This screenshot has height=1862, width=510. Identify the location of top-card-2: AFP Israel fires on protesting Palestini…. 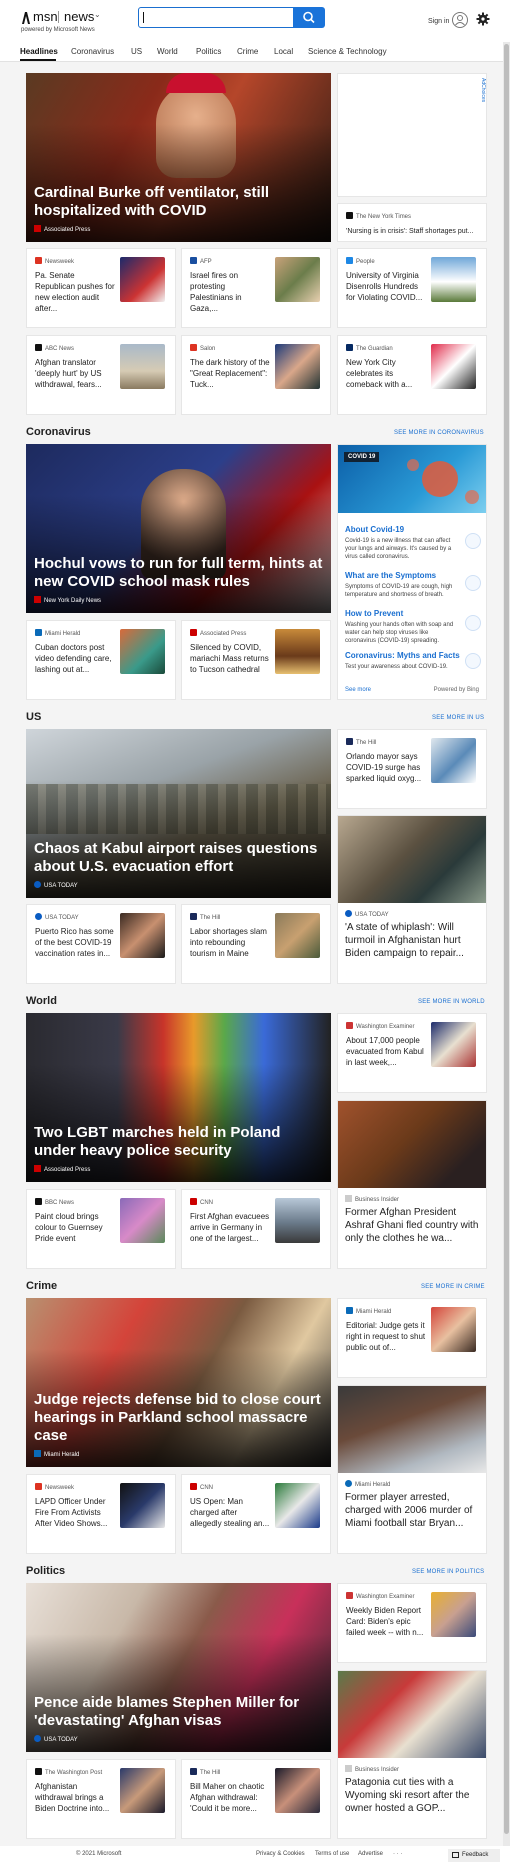
(256, 288).